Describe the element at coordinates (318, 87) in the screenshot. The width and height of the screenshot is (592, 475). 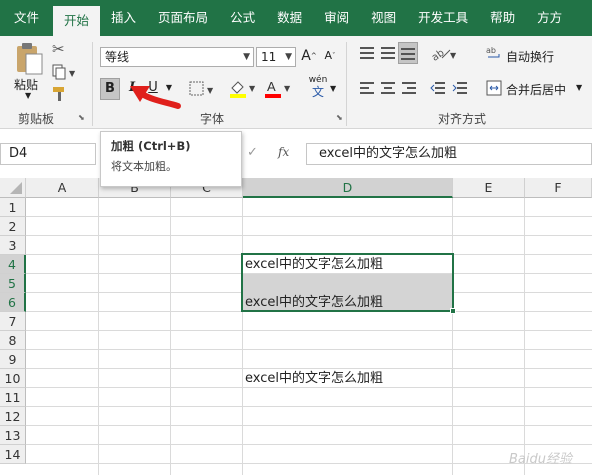
I see `phonetic-guide-icon: wén 文` at that location.